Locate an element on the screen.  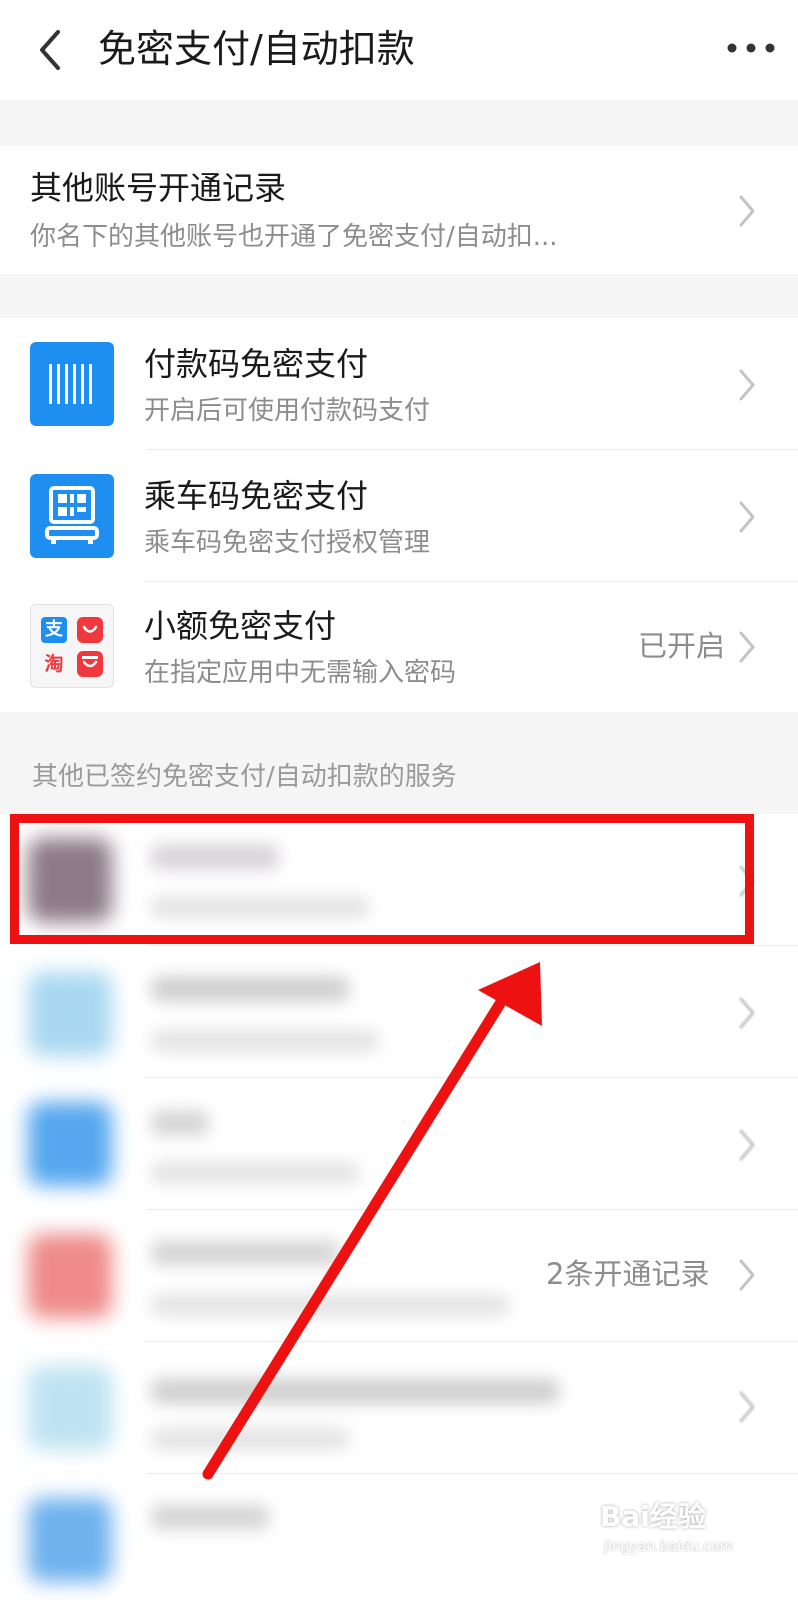
small-amount-row: 支 淘 小额免密支付 在指定应用中无需输入密码 已开启 is located at coordinates (399, 647).